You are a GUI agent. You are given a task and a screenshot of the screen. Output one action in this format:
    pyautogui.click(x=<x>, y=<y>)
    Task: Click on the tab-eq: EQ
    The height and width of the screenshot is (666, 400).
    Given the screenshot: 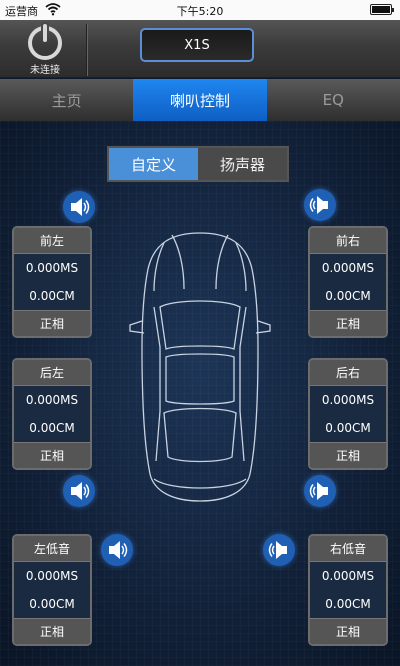 What is the action you would take?
    pyautogui.click(x=333, y=100)
    